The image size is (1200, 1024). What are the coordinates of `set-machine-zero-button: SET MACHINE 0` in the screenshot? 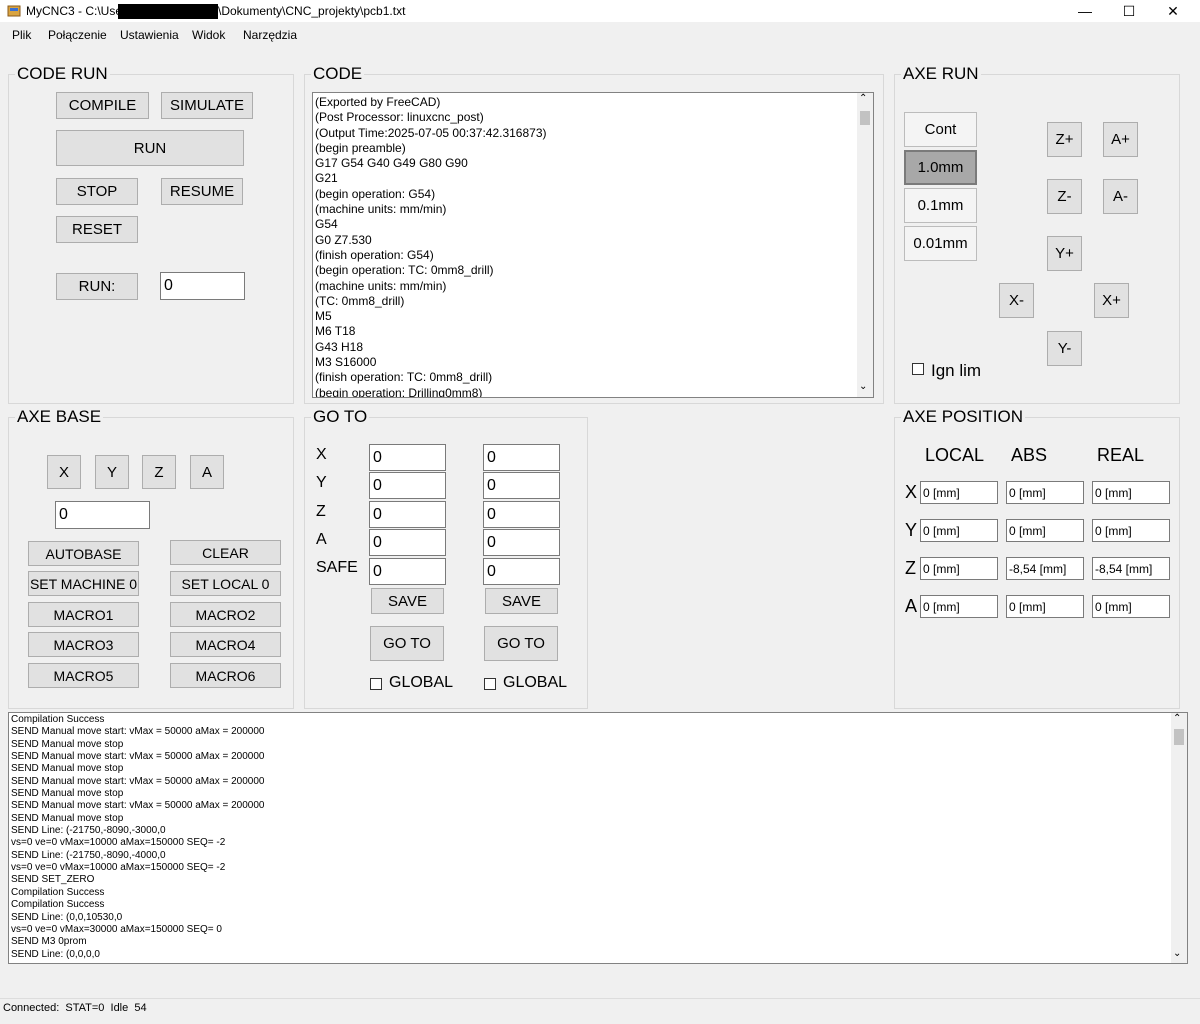 It's located at (83, 583).